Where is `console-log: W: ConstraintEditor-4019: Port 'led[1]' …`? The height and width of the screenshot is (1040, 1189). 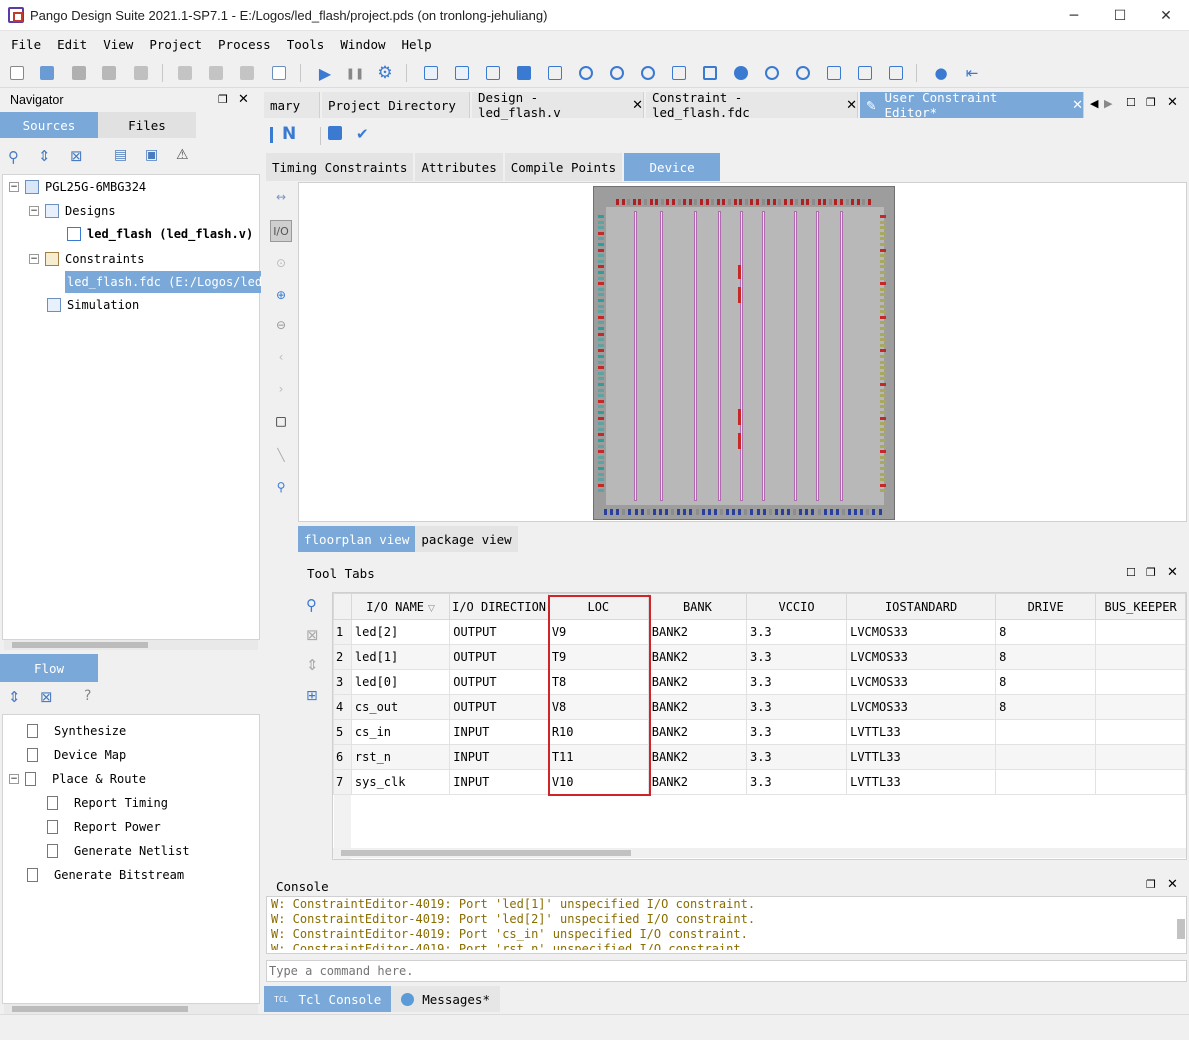 console-log: W: ConstraintEditor-4019: Port 'led[1]' … is located at coordinates (726, 925).